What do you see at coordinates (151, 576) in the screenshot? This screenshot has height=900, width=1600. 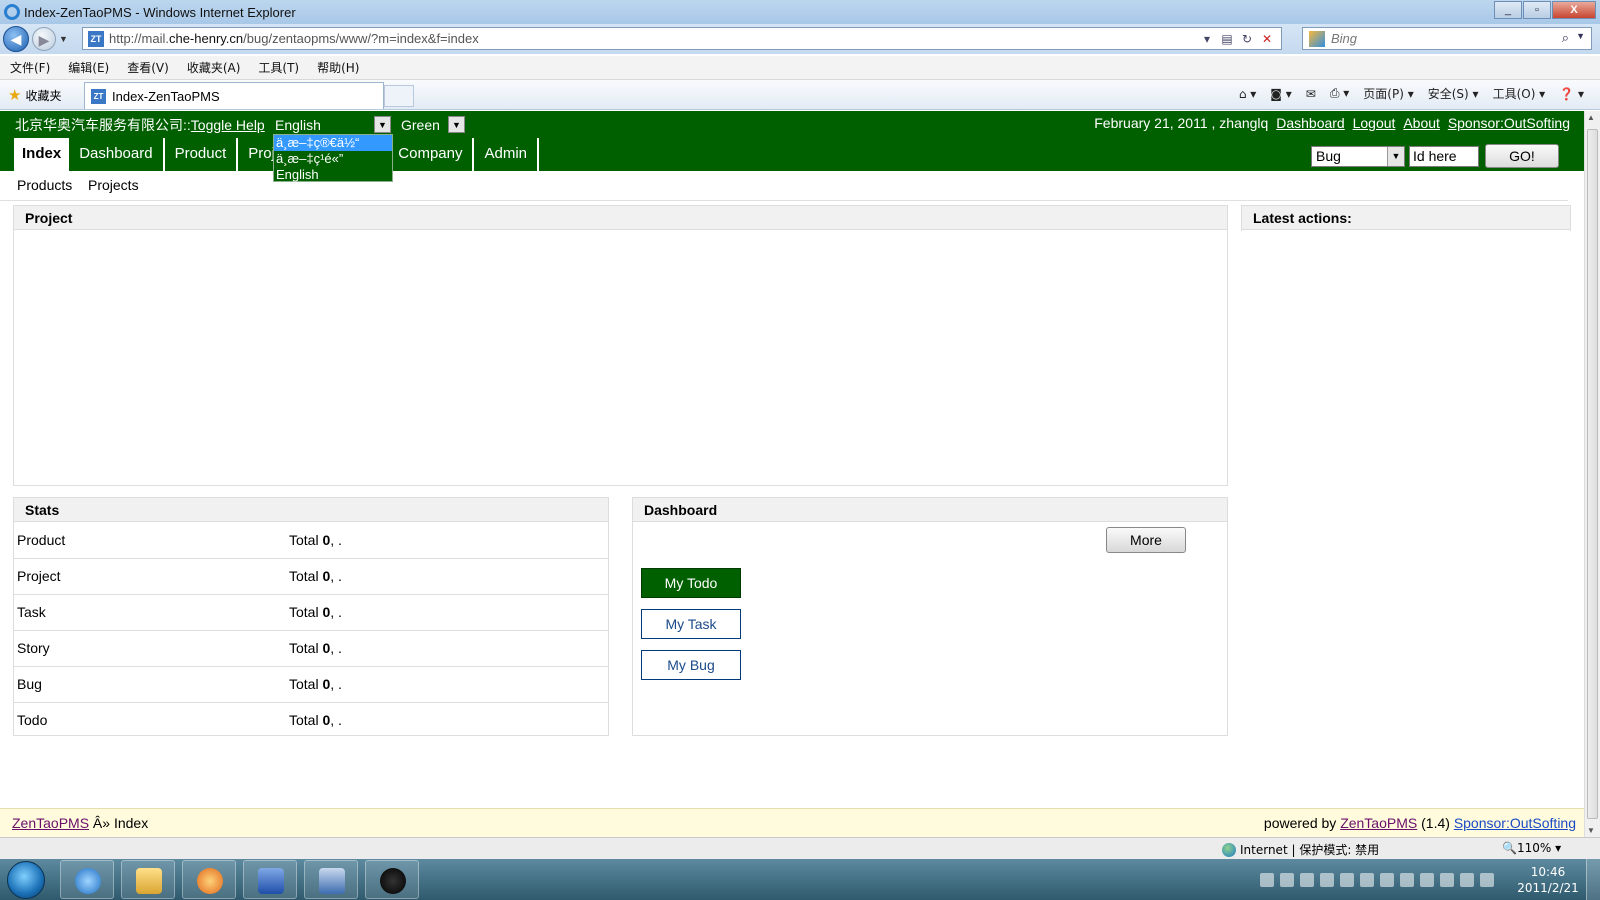 I see `stats-label: Project` at bounding box center [151, 576].